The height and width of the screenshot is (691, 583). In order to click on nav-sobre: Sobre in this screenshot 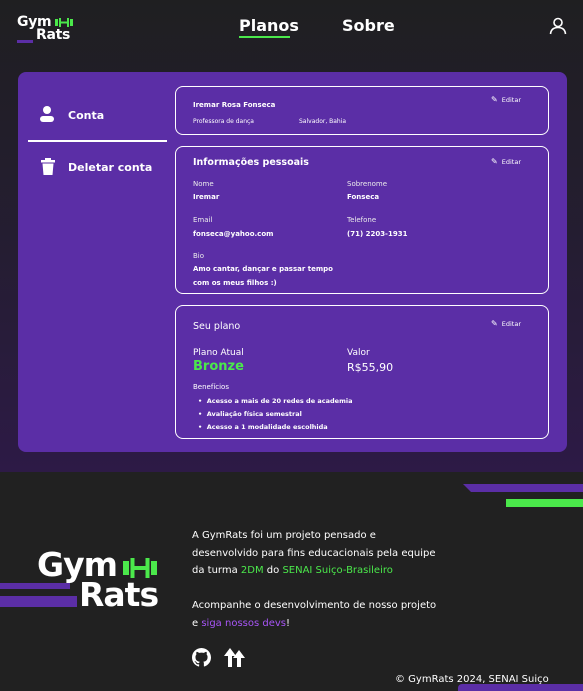, I will do `click(368, 25)`.